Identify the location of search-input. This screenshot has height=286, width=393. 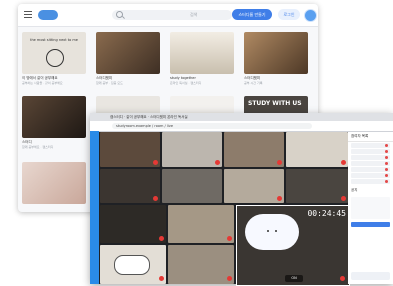
(172, 15).